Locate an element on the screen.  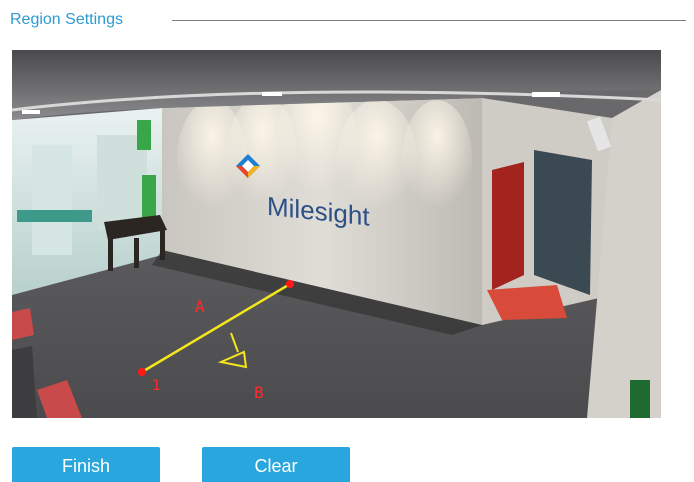
line-endpoint-end is located at coordinates (290, 284).